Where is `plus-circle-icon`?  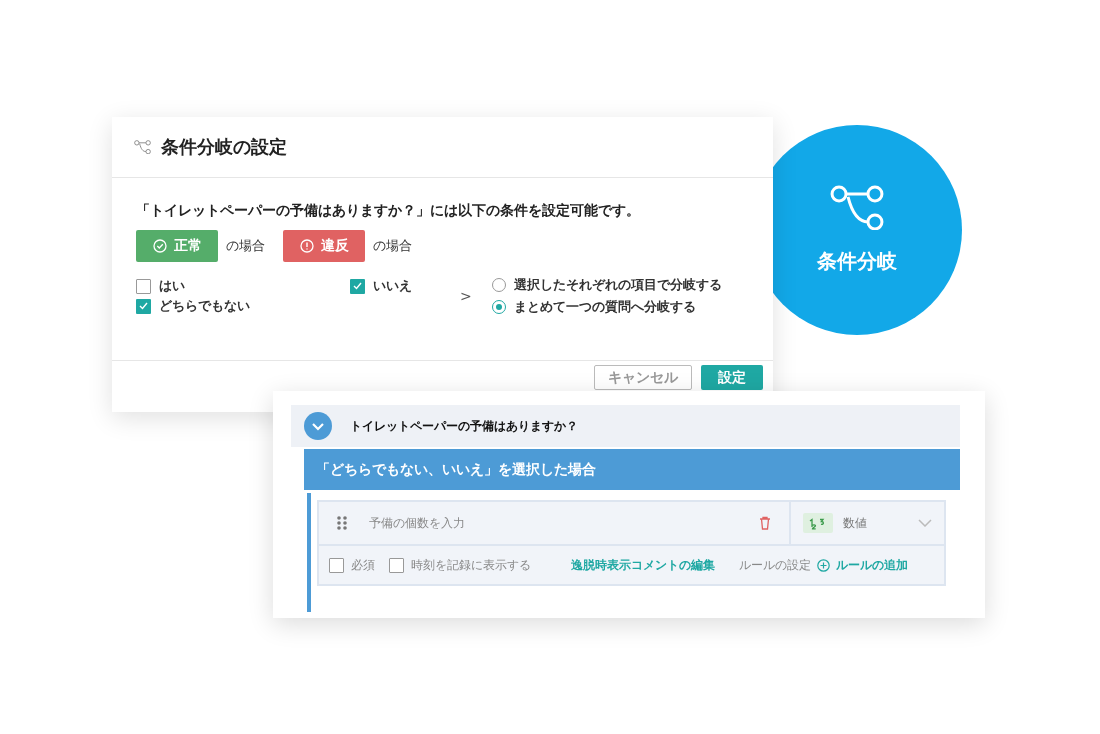 plus-circle-icon is located at coordinates (823, 565).